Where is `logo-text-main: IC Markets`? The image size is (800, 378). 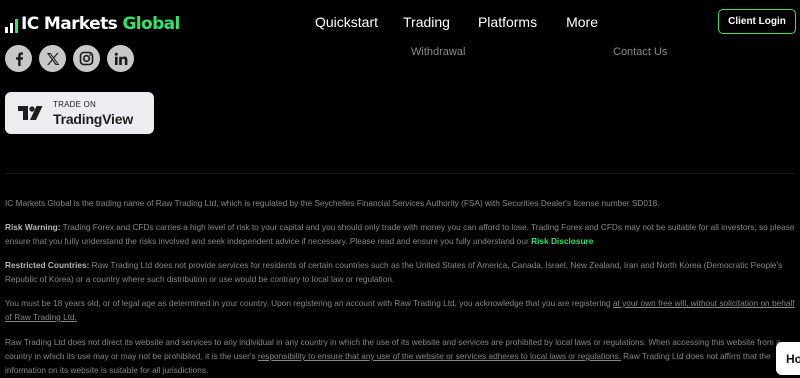
logo-text-main: IC Markets is located at coordinates (69, 24).